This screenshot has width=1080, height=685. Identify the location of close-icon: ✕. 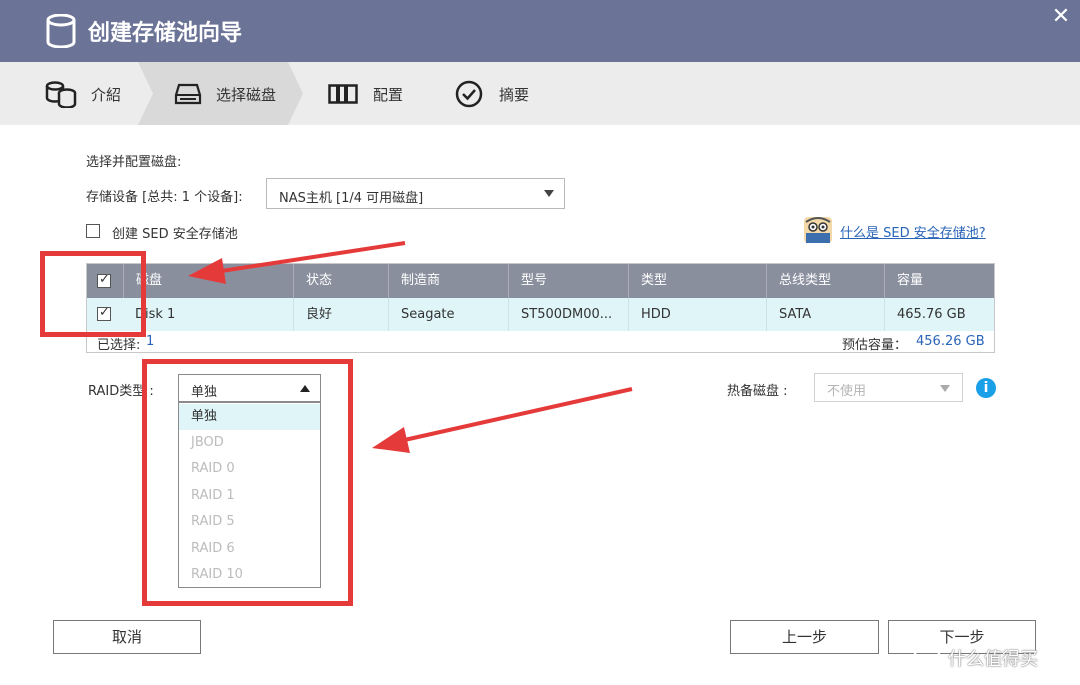
(1061, 17).